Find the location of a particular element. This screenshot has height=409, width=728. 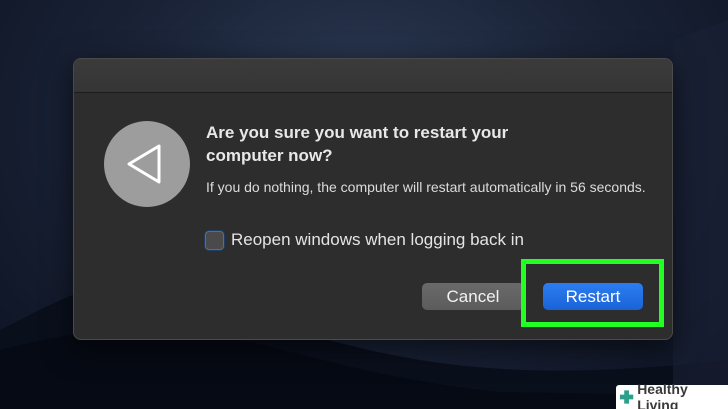

reopen-windows-option: Reopen windows when logging back in is located at coordinates (364, 240).